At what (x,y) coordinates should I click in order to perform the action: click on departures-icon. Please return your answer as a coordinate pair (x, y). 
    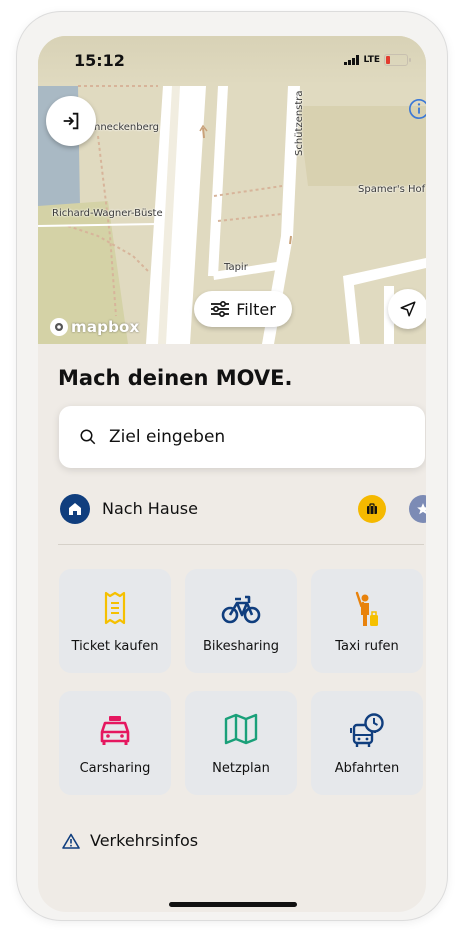
    Looking at the image, I should click on (367, 730).